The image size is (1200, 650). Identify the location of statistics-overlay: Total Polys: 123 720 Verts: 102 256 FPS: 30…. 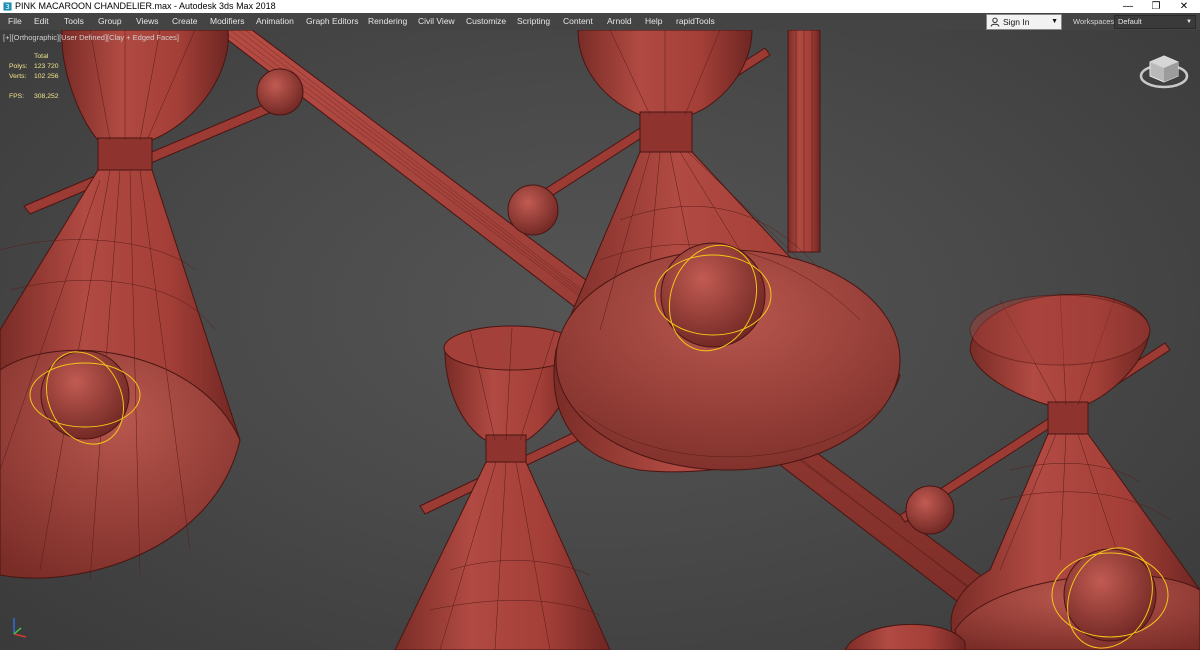
(44, 77).